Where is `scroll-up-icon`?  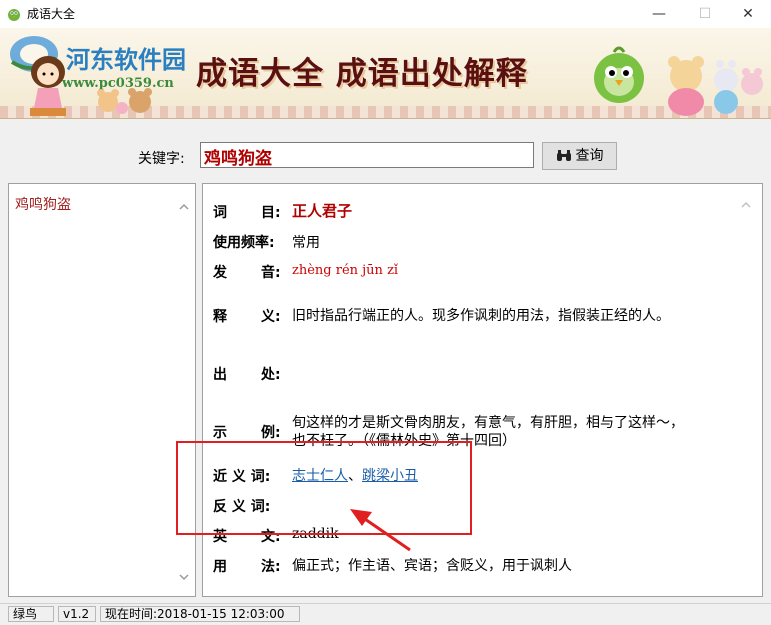 scroll-up-icon is located at coordinates (184, 207).